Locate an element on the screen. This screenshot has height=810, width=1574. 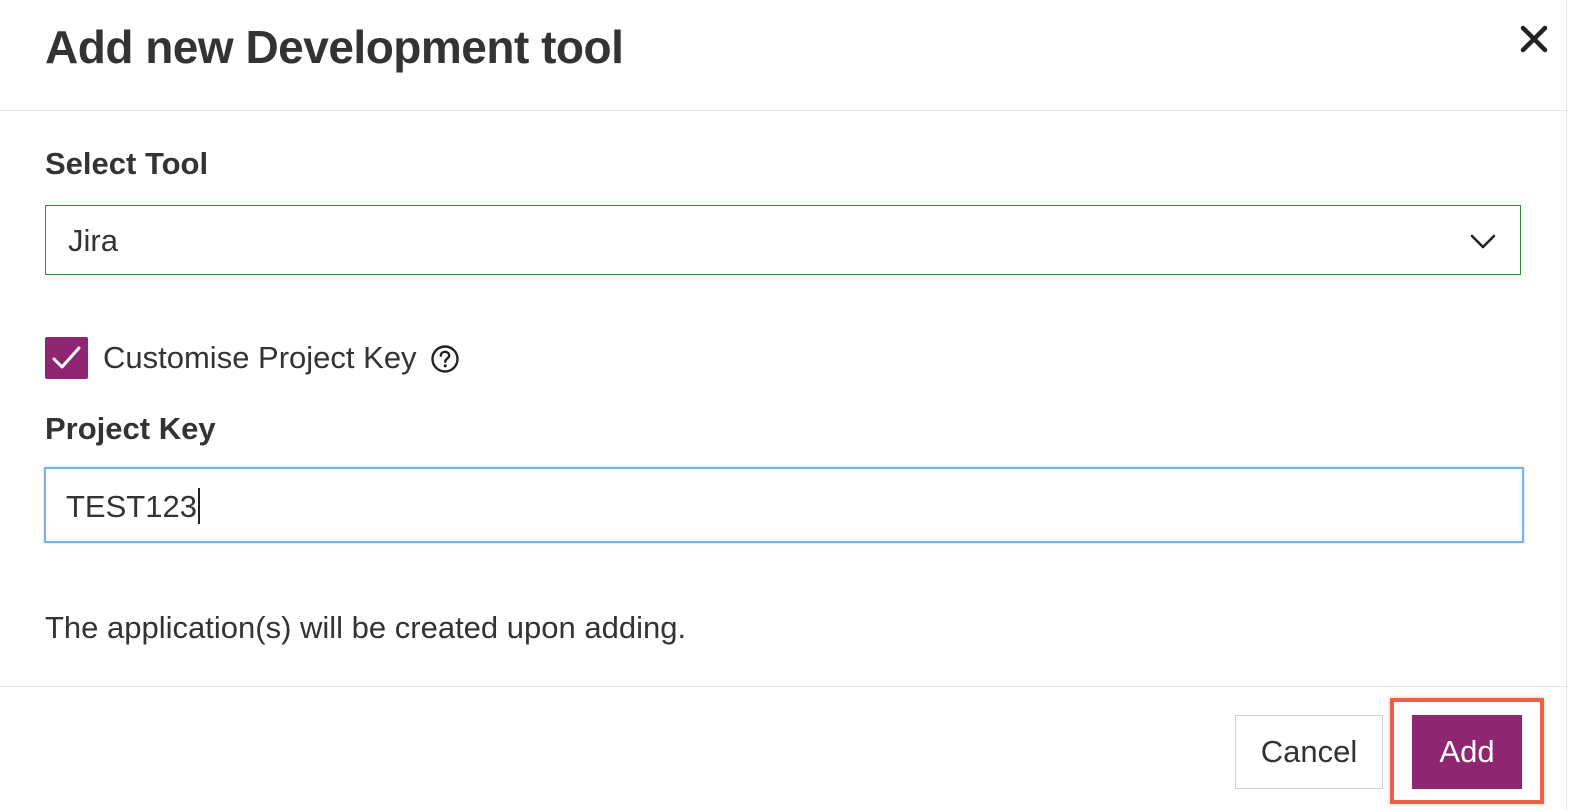
text-caret is located at coordinates (198, 506).